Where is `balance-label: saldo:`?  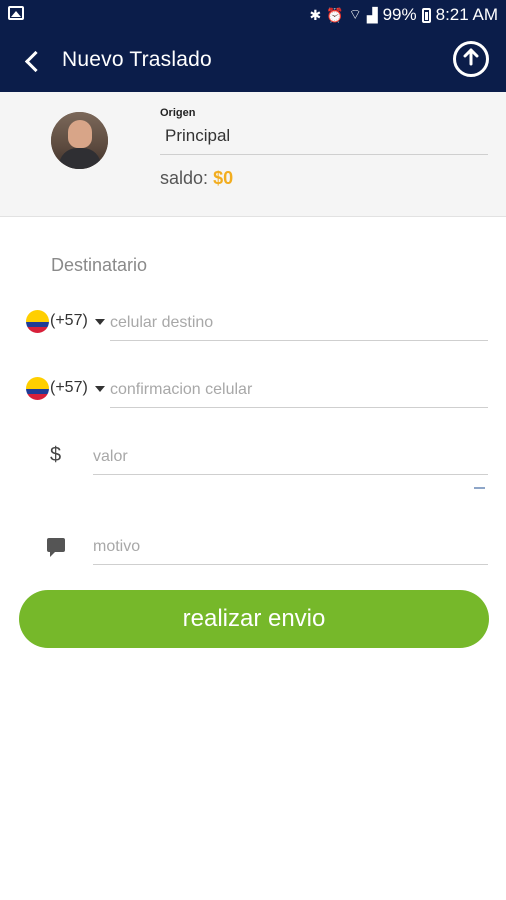 balance-label: saldo: is located at coordinates (184, 178).